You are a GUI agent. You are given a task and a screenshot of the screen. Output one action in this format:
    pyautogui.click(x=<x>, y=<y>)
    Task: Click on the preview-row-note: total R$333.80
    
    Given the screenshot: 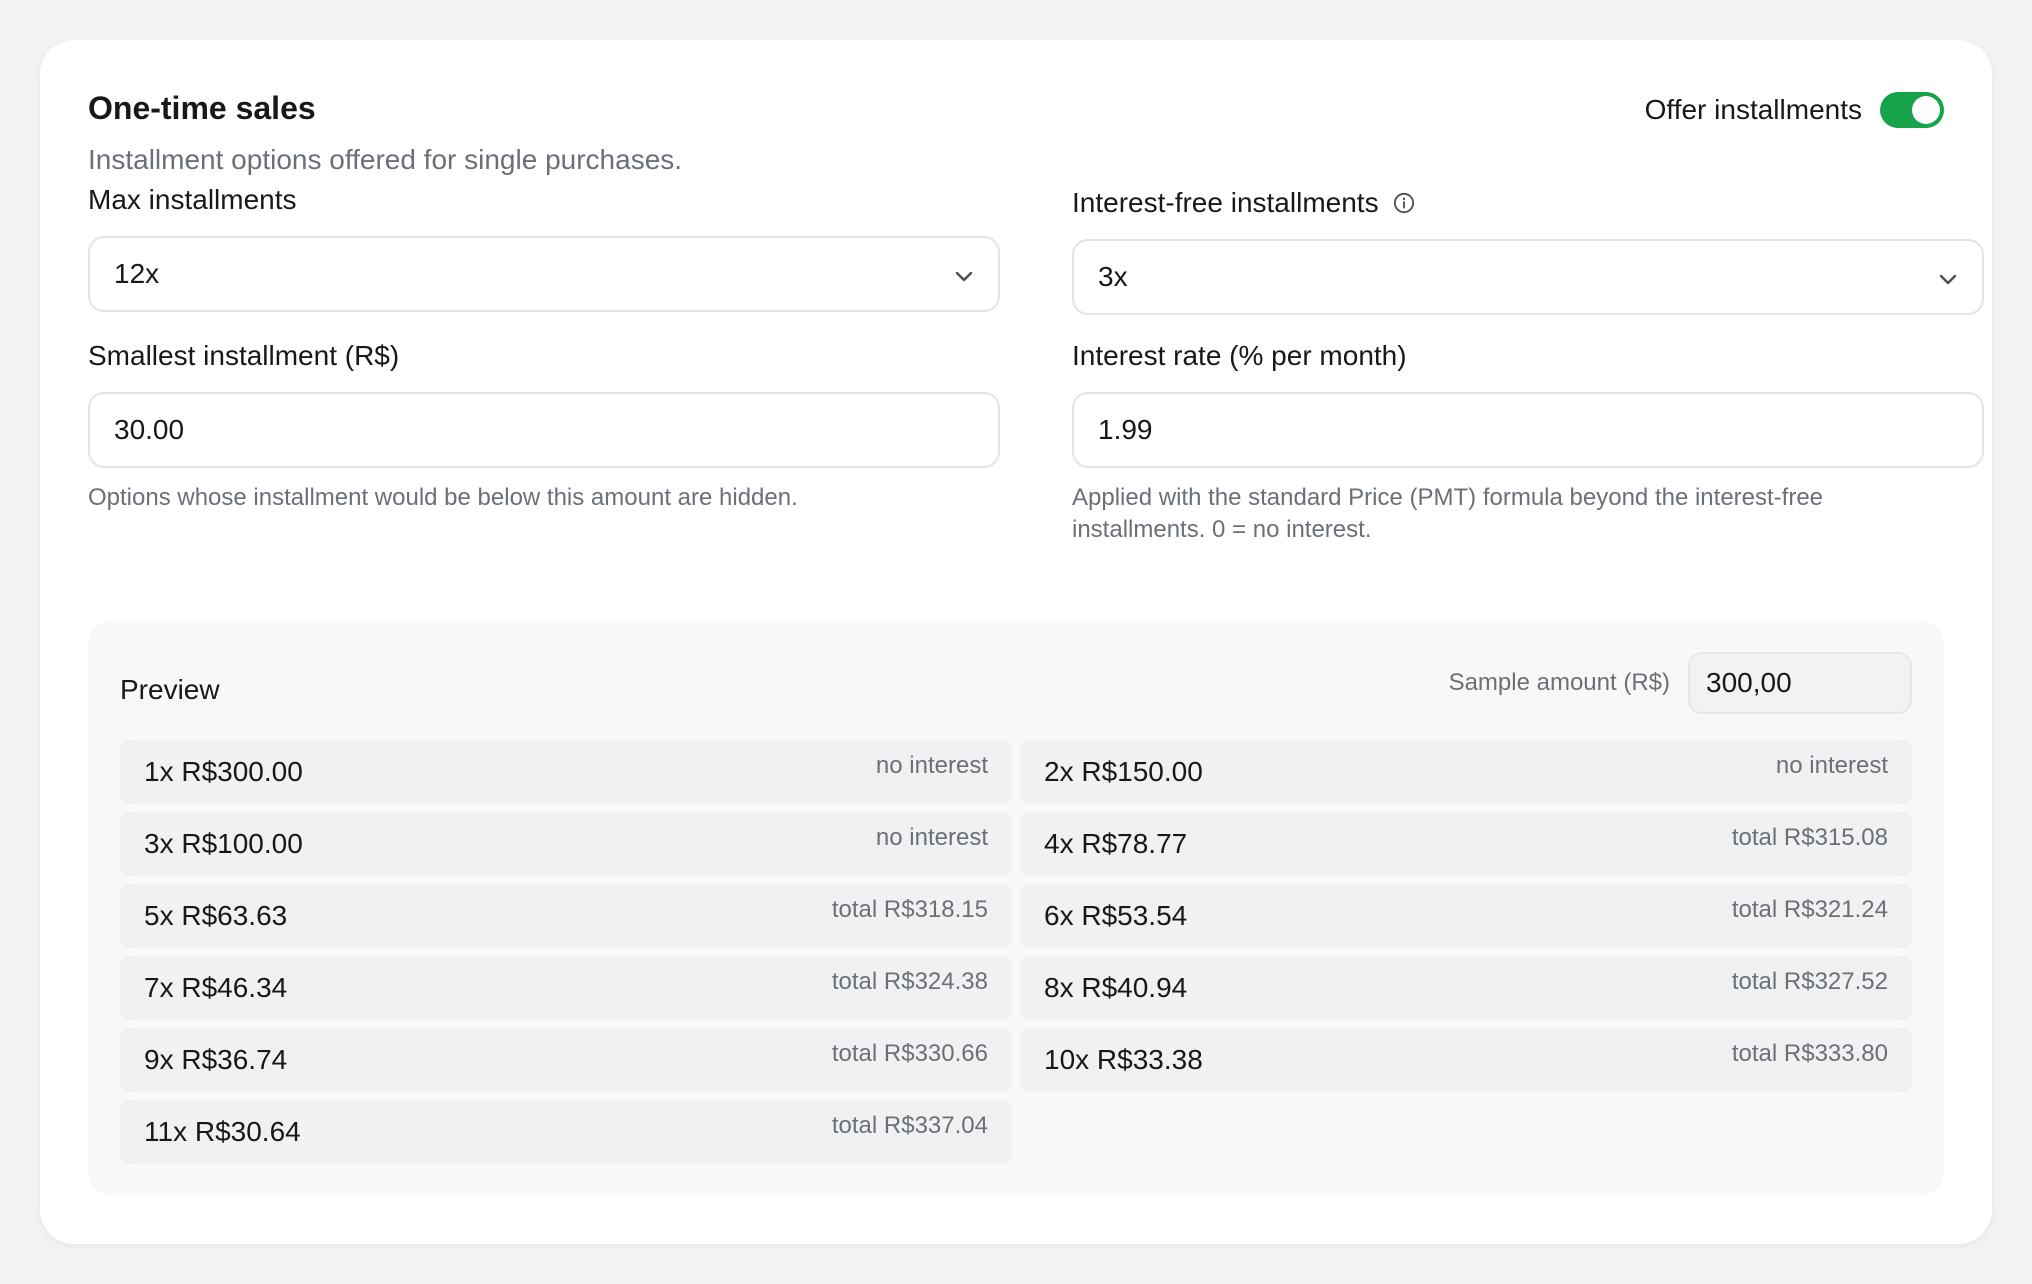 What is the action you would take?
    pyautogui.click(x=1809, y=1053)
    